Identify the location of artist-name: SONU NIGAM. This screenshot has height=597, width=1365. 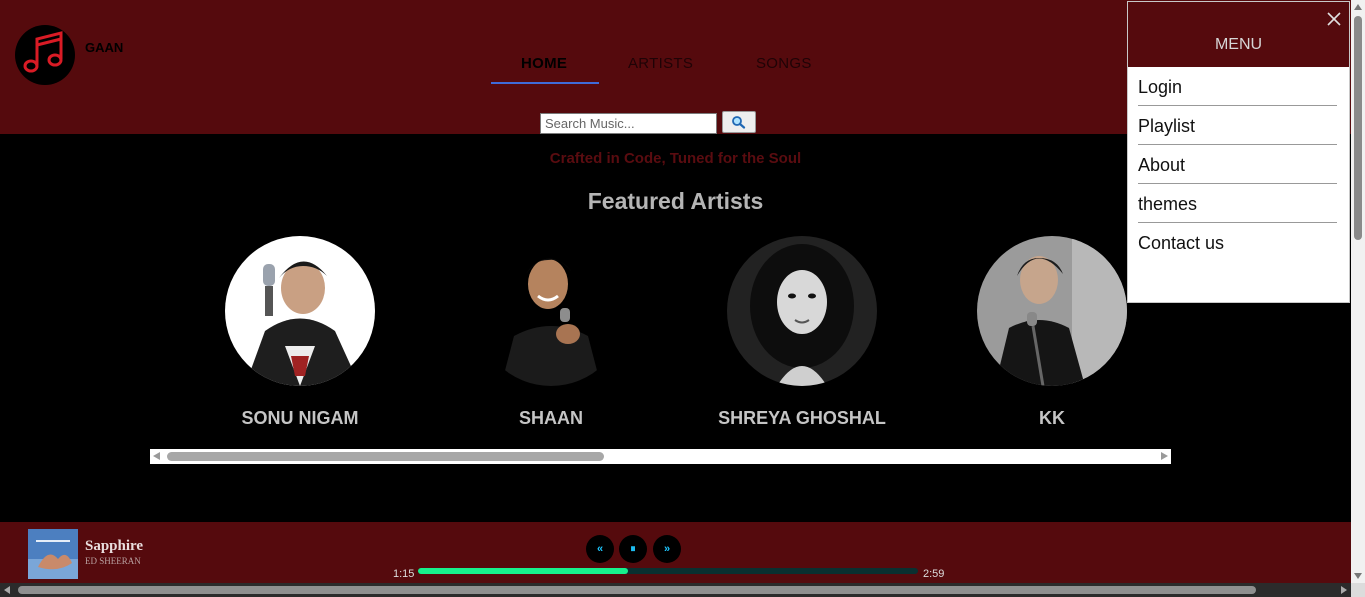
(300, 418).